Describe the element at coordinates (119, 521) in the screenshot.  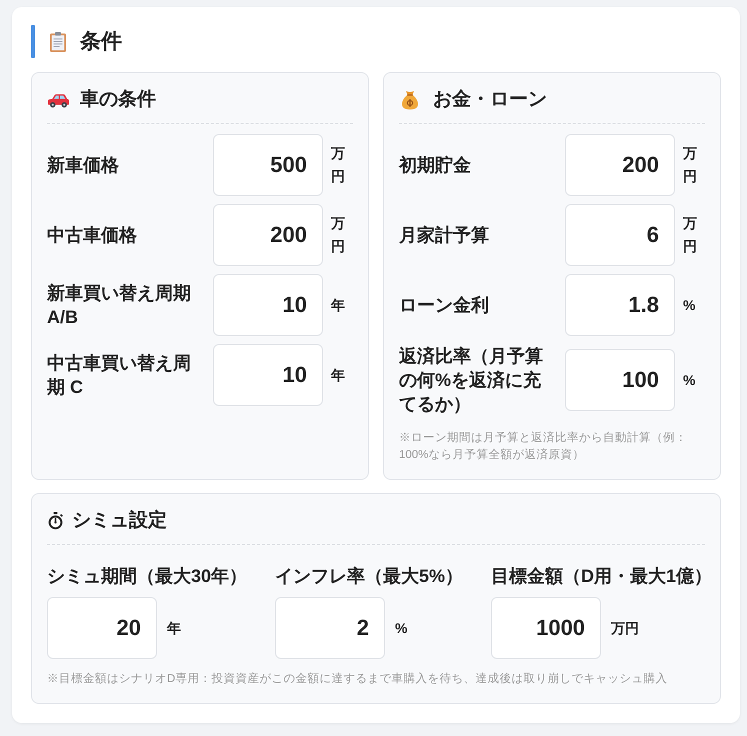
I see `panel-title: シミュ設定` at that location.